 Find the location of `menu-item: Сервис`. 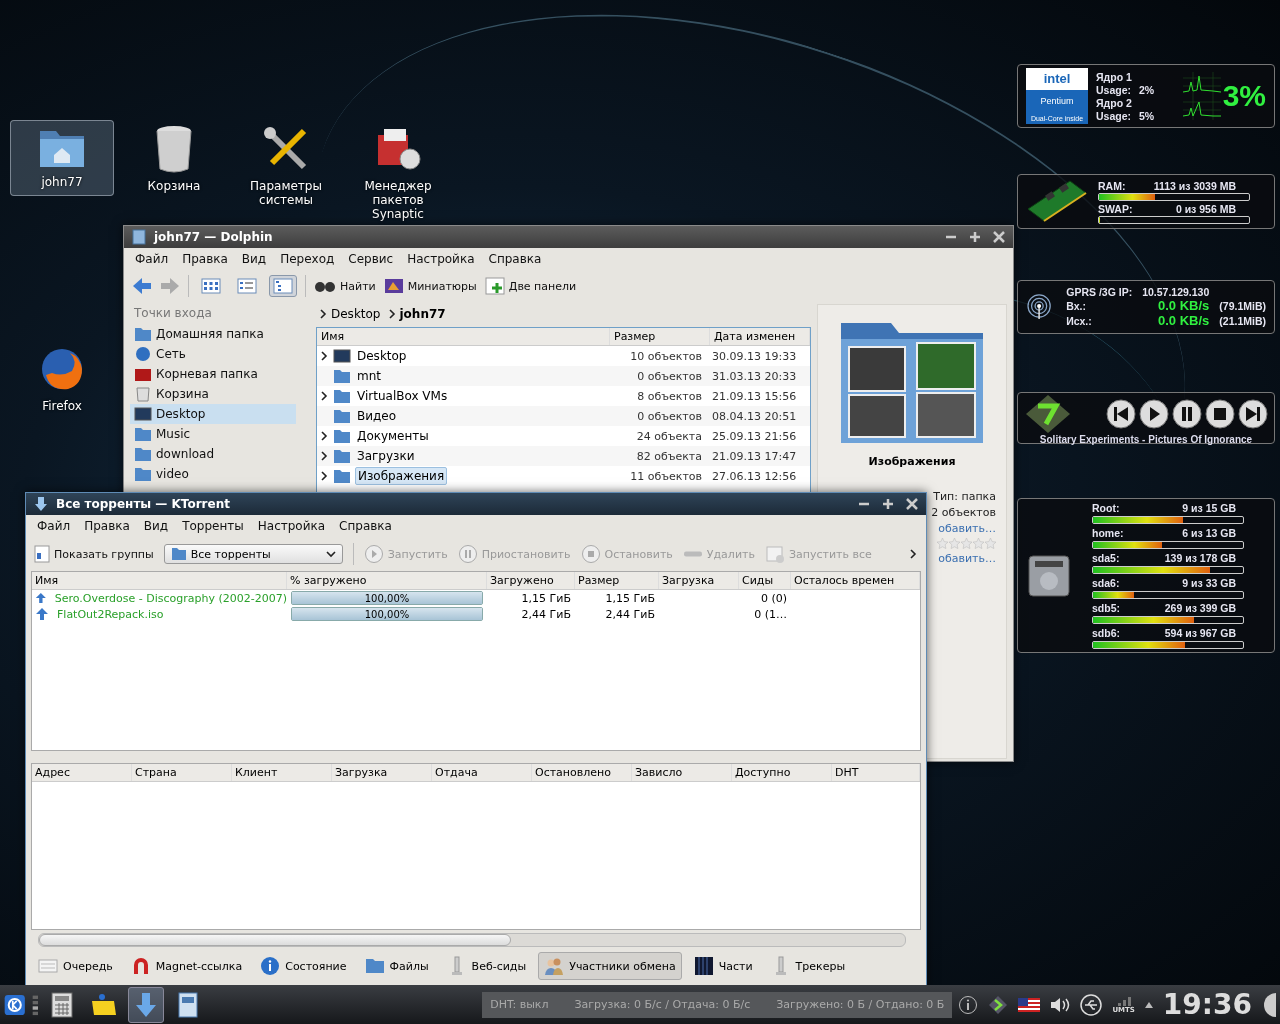

menu-item: Сервис is located at coordinates (371, 259).